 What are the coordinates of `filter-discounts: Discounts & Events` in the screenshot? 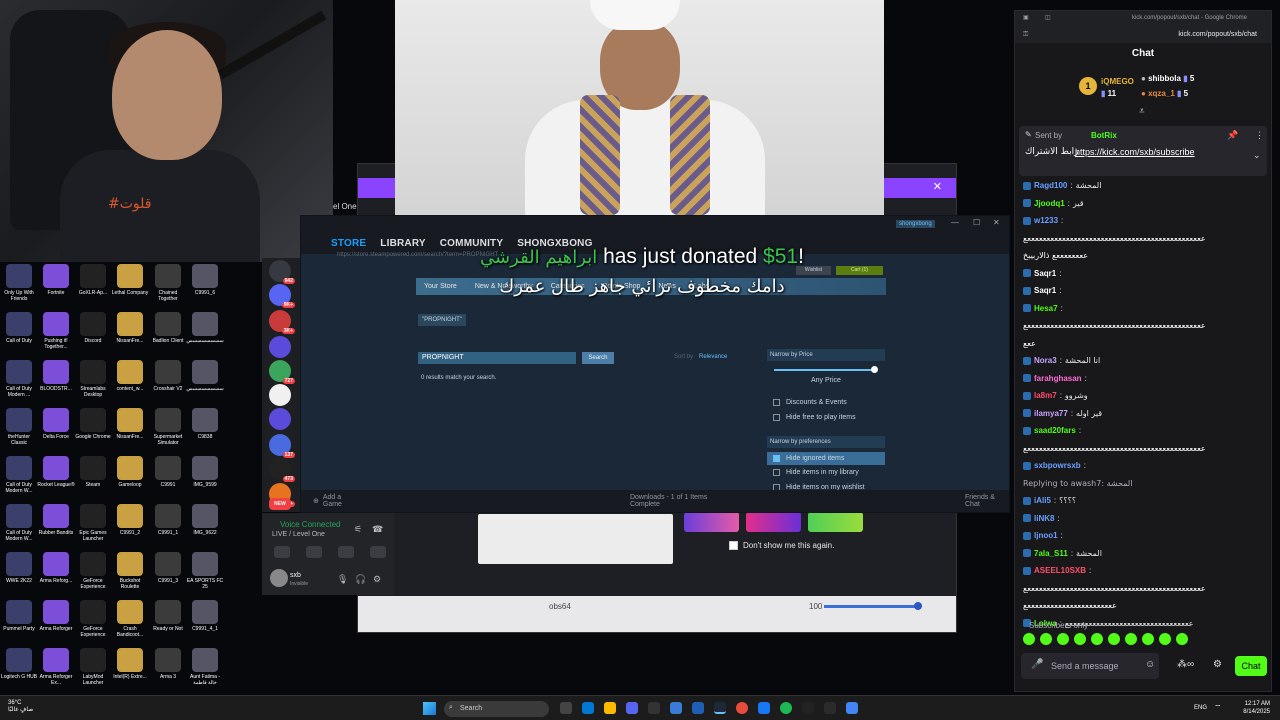 It's located at (810, 402).